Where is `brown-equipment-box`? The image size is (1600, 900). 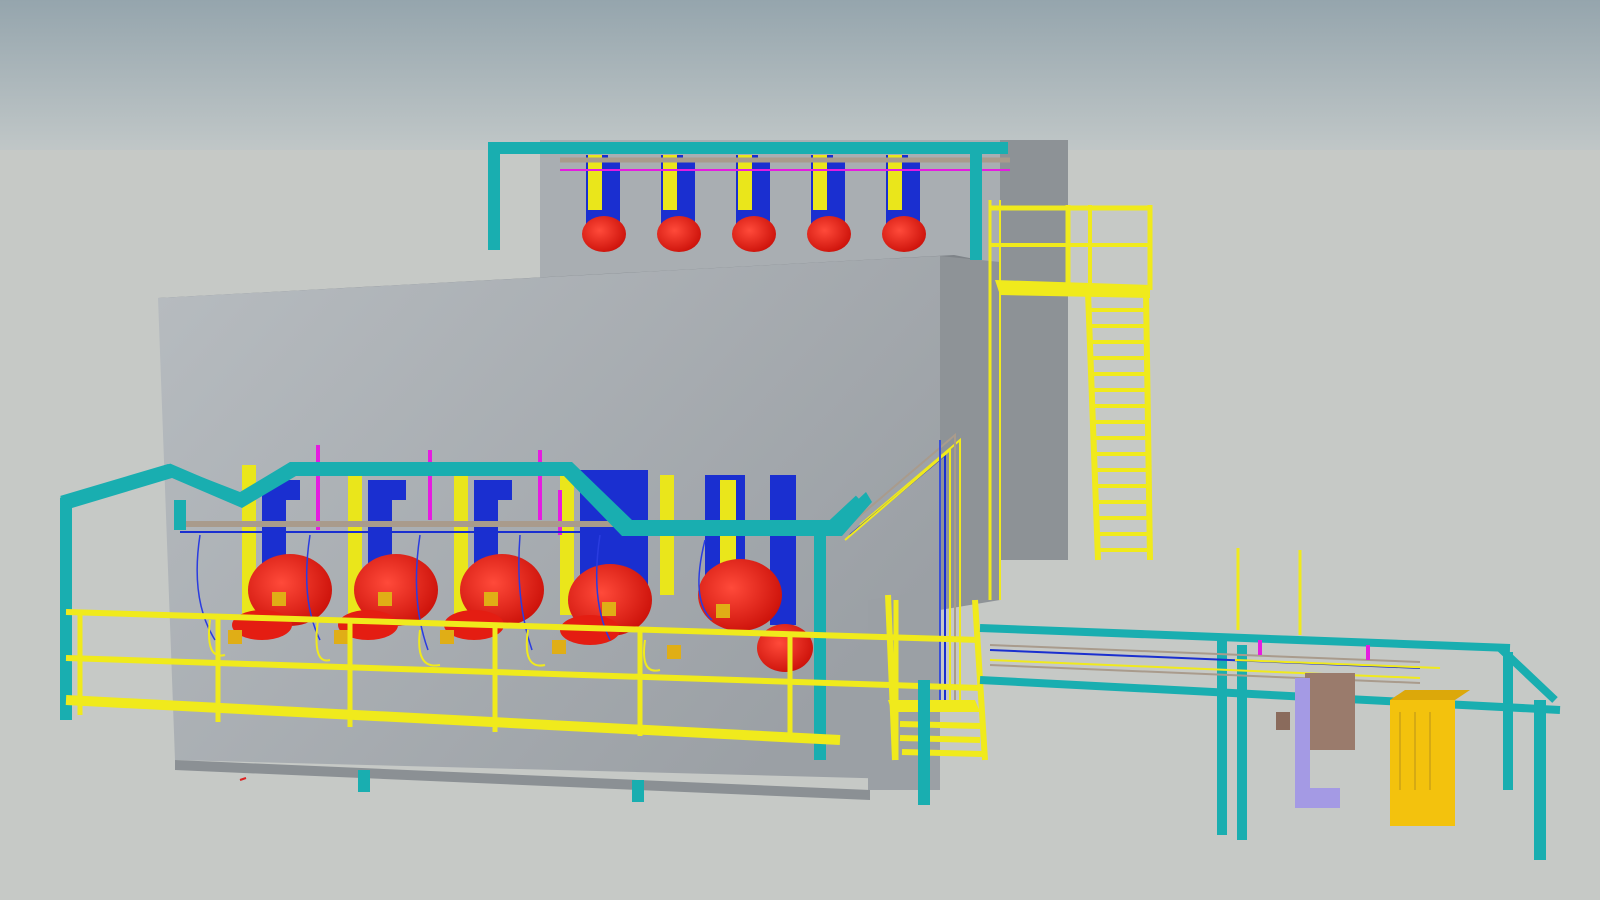 brown-equipment-box is located at coordinates (1330, 711).